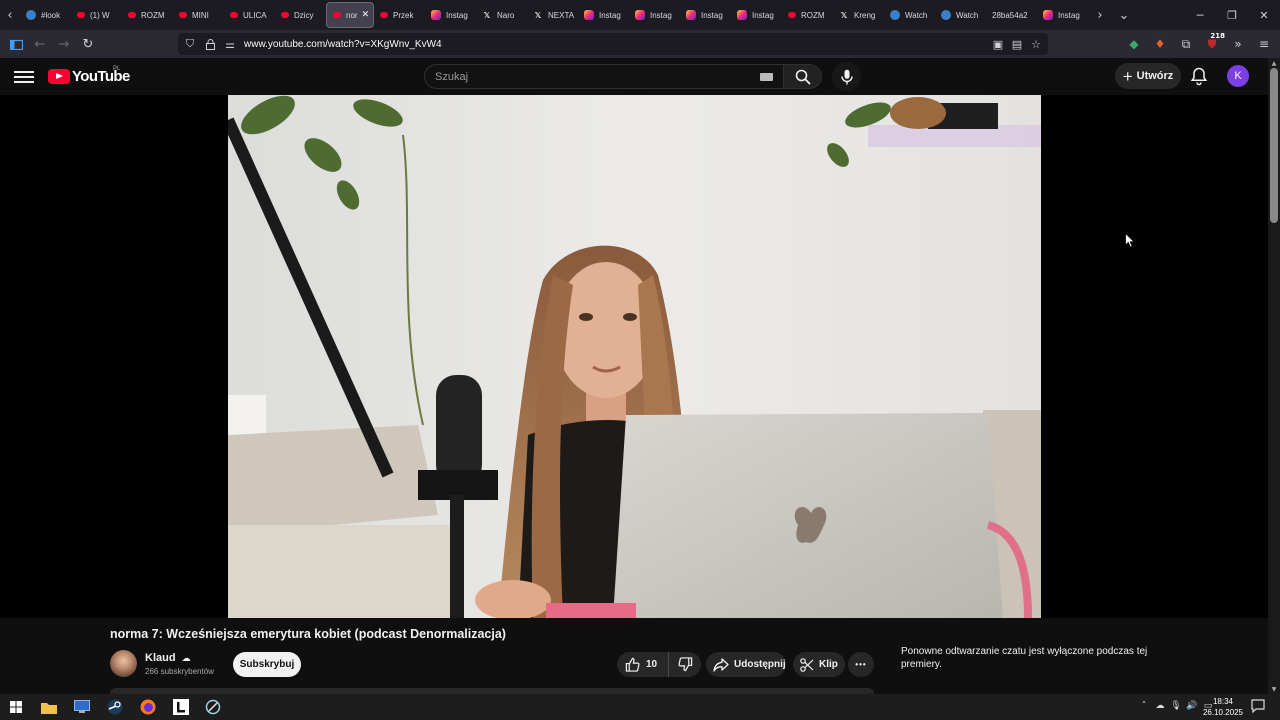  Describe the element at coordinates (1213, 43) in the screenshot. I see `ublock-icon: ⛊ 218` at that location.